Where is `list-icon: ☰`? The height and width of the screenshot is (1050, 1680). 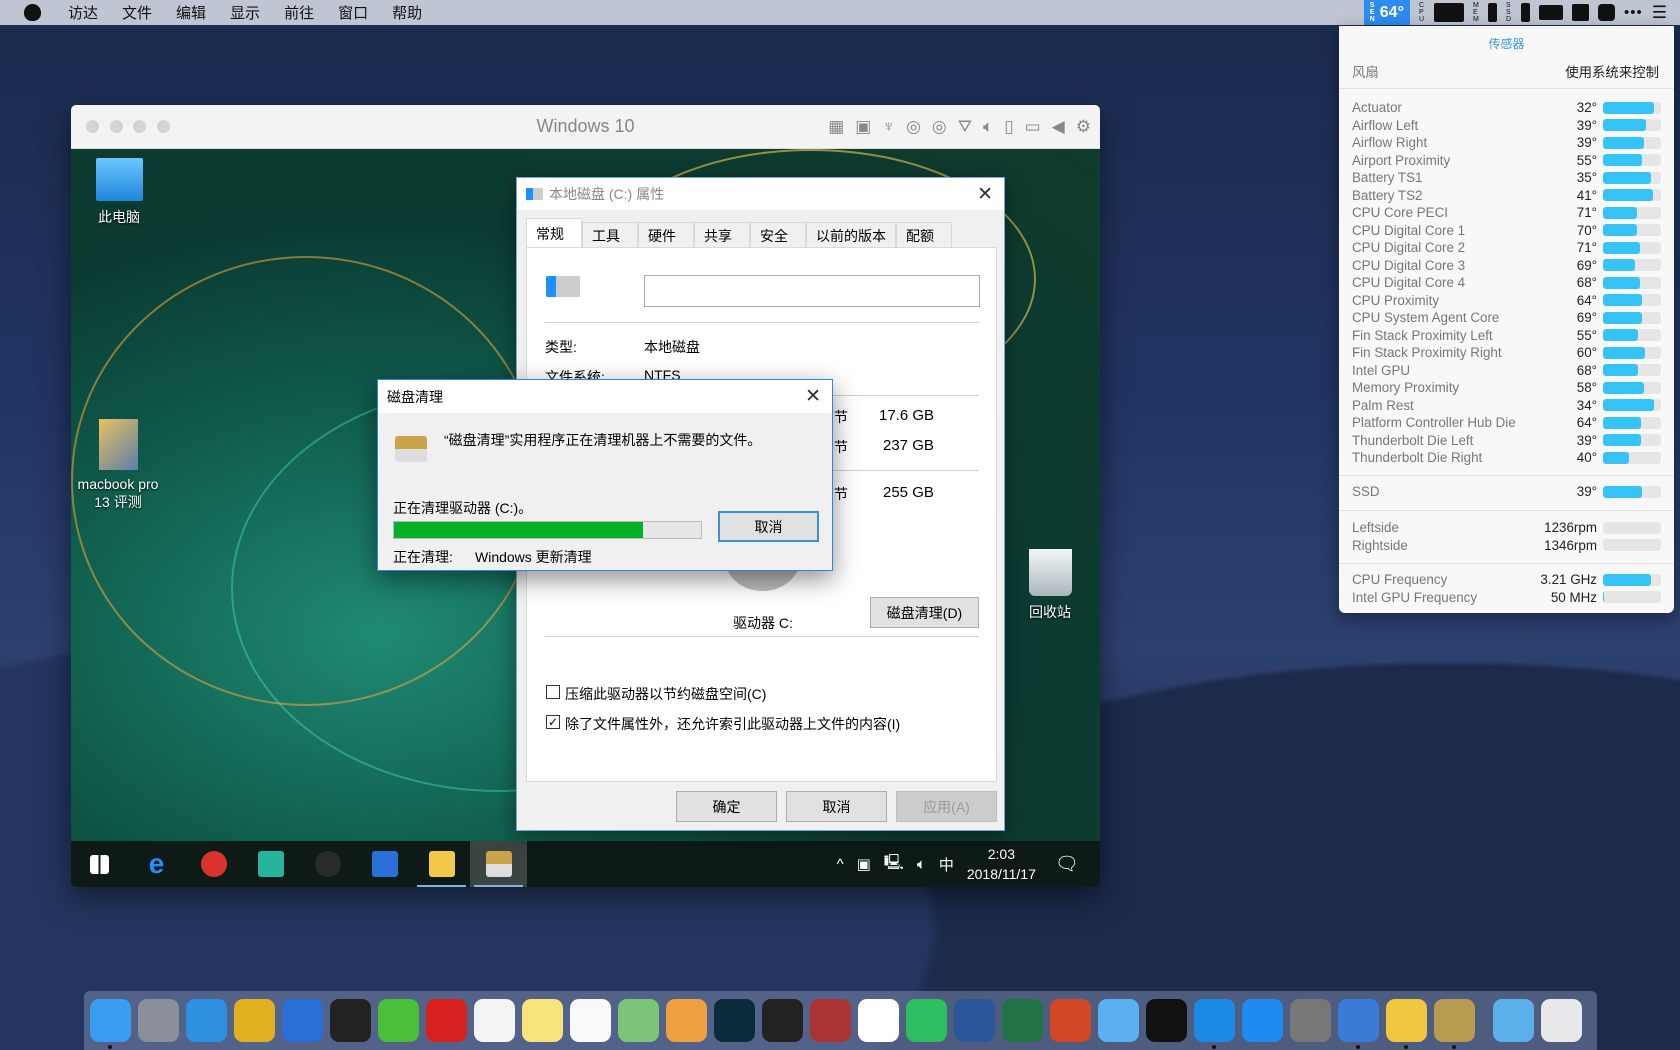
list-icon: ☰ is located at coordinates (1659, 13).